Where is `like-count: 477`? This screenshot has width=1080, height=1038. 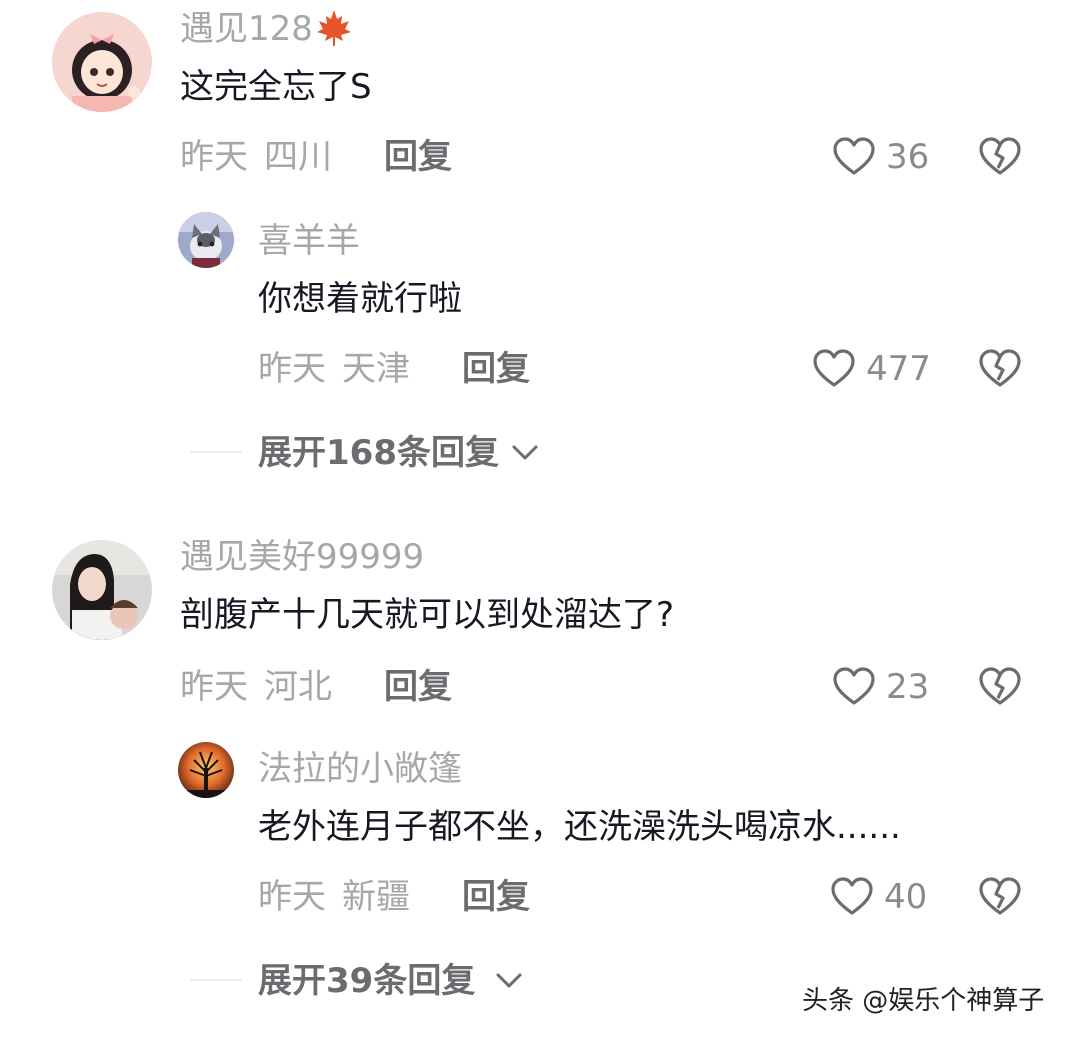 like-count: 477 is located at coordinates (898, 369).